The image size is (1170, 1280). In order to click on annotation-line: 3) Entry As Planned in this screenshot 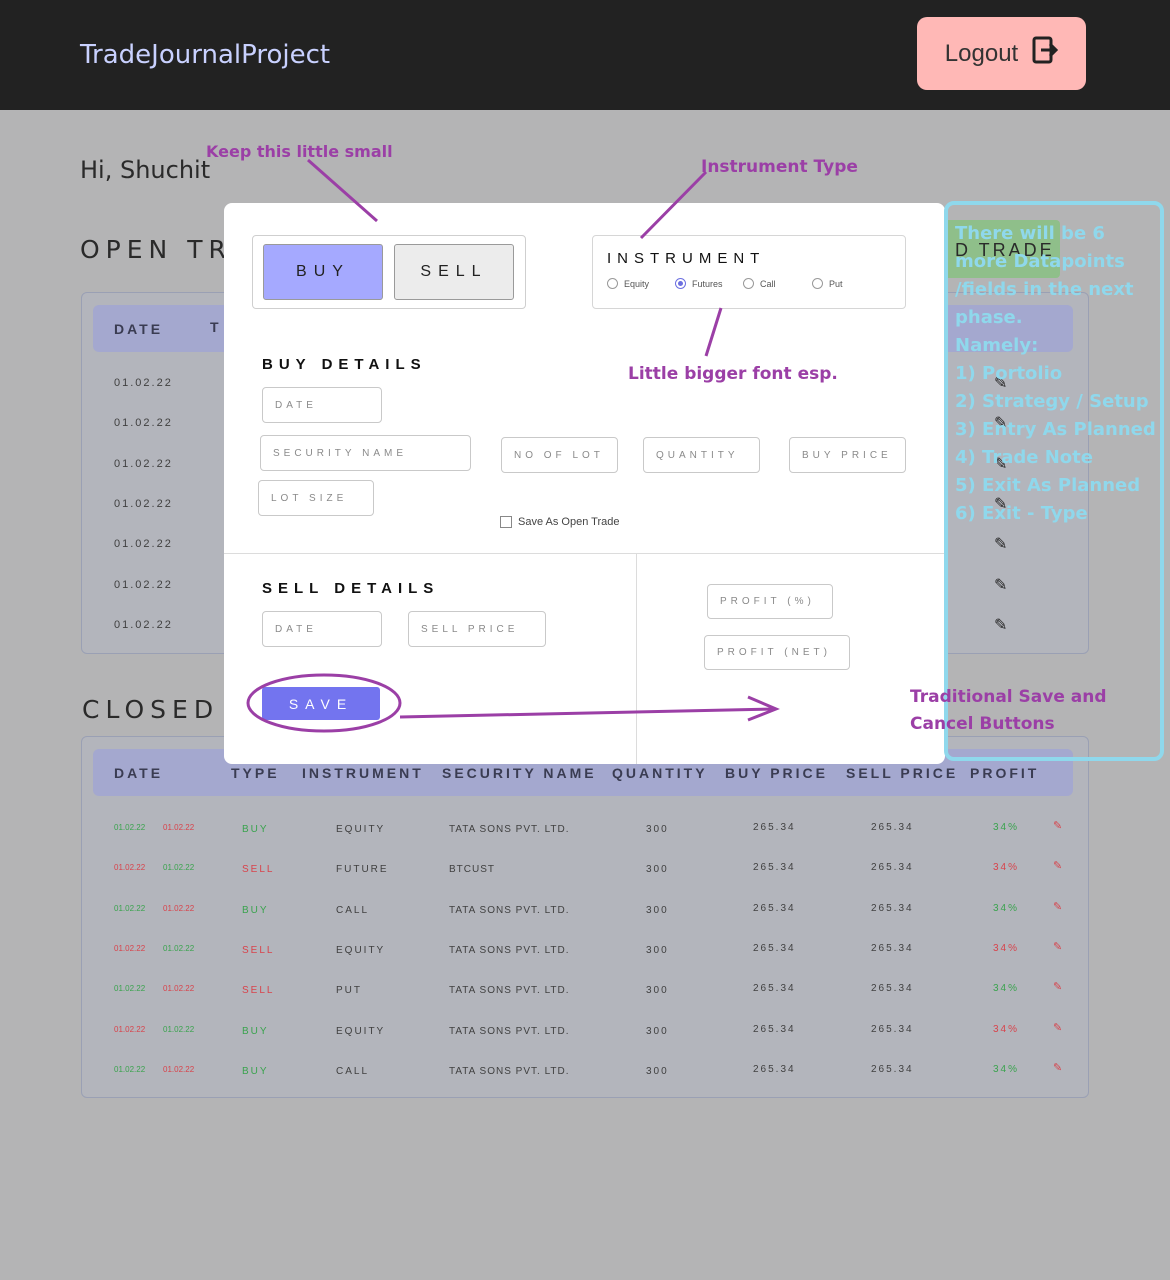, I will do `click(1055, 429)`.